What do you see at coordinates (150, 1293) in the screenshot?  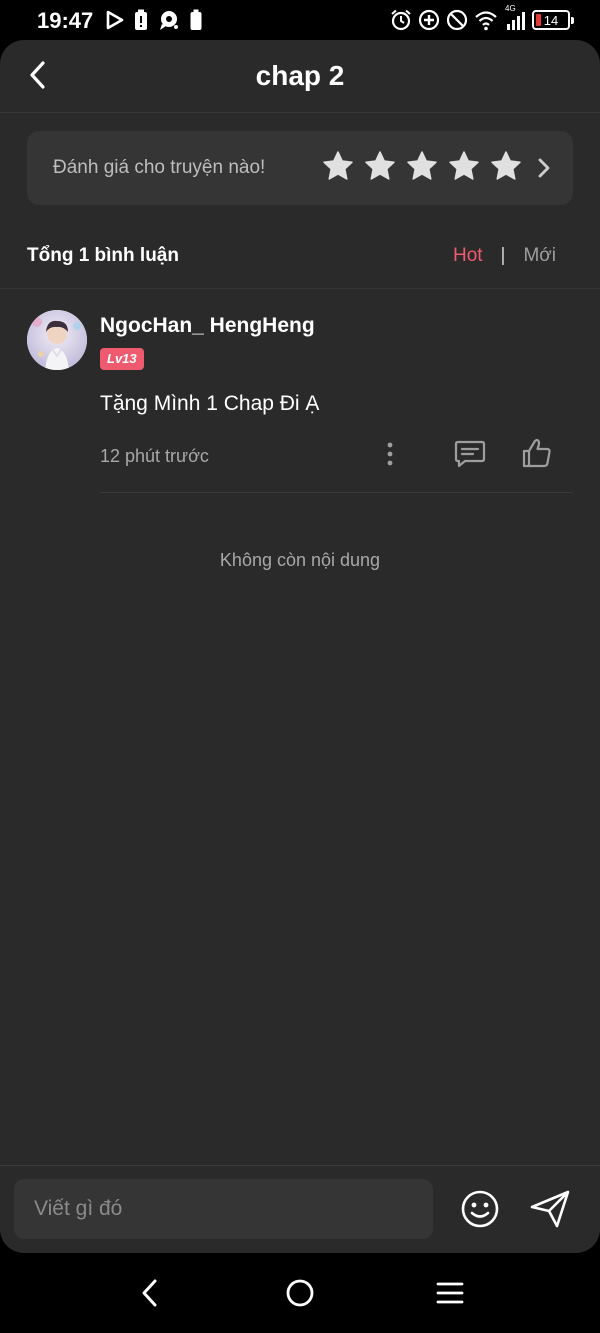 I see `nav-back-icon` at bounding box center [150, 1293].